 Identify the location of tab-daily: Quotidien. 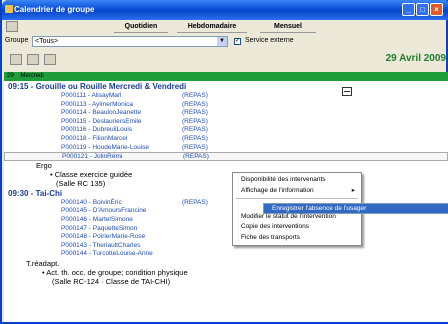
(141, 27).